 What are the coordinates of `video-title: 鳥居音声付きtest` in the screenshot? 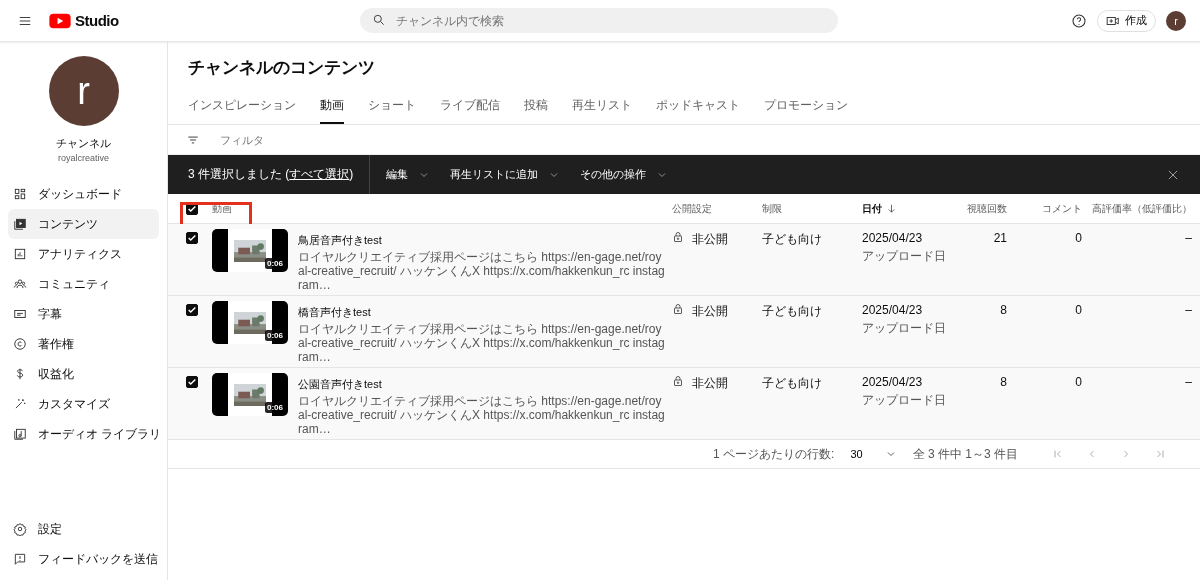 It's located at (483, 240).